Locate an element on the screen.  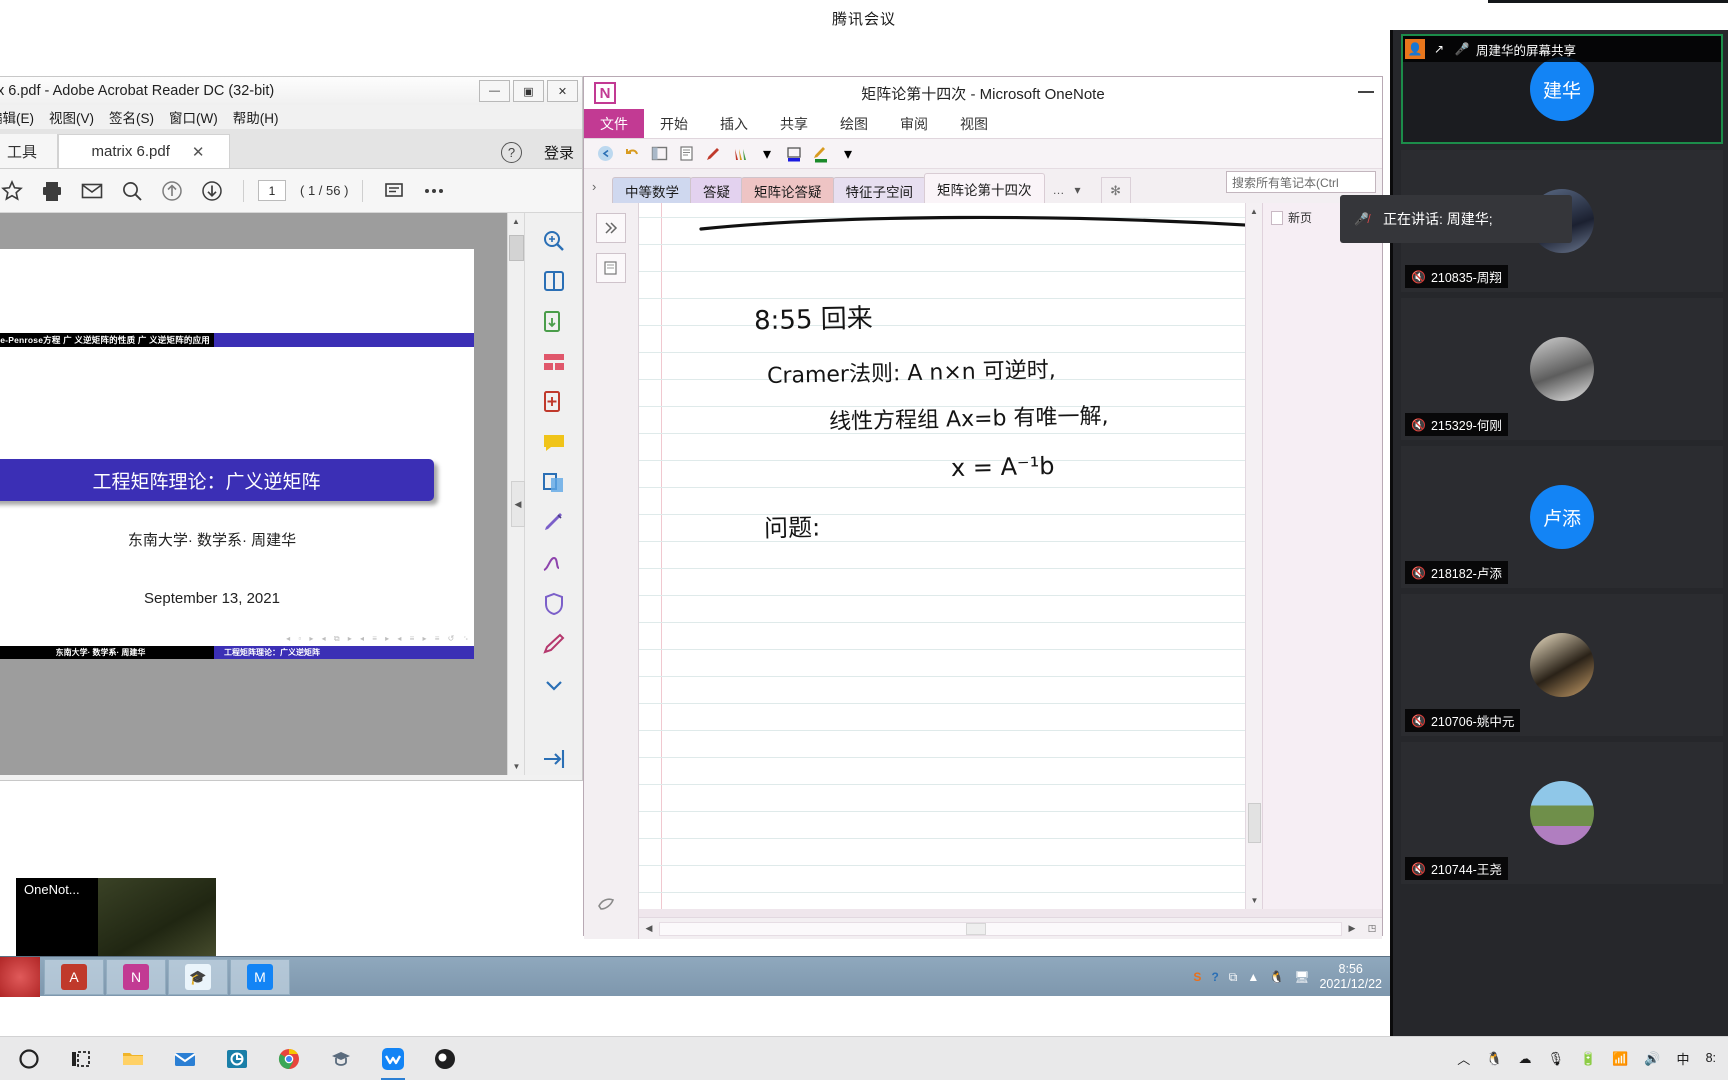
hscroll-track is located at coordinates (1000, 928).